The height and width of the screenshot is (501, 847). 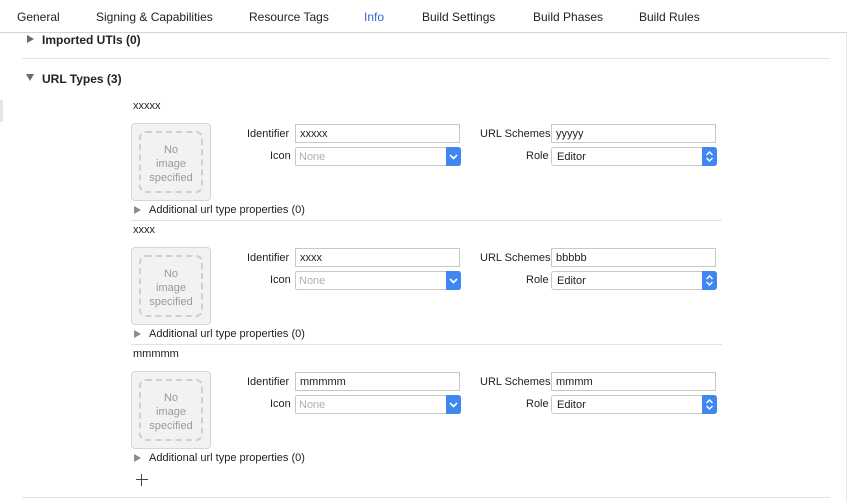 What do you see at coordinates (30, 77) in the screenshot?
I see `url-types-disclosure-icon` at bounding box center [30, 77].